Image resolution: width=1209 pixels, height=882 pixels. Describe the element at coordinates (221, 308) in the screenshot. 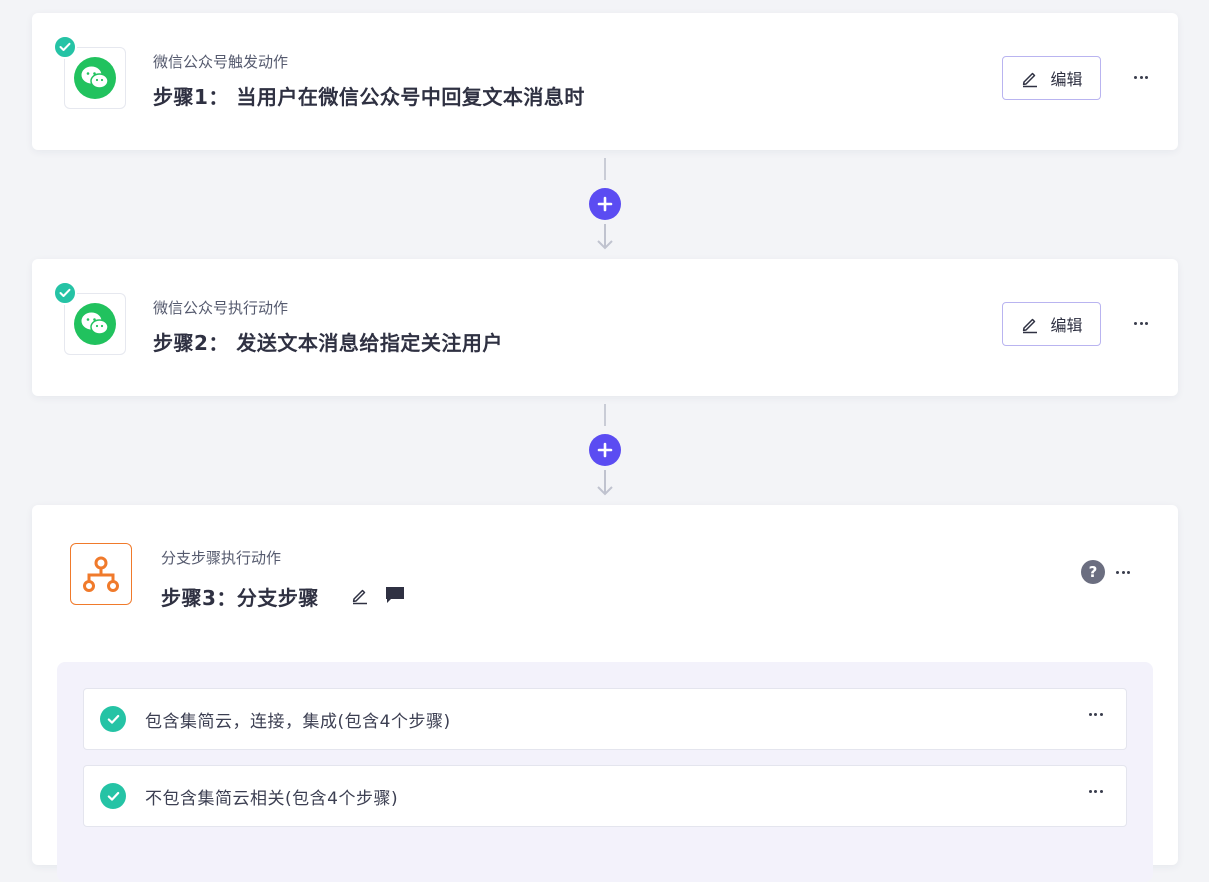

I see `step-subtitle: 微信公众号执行动作` at that location.